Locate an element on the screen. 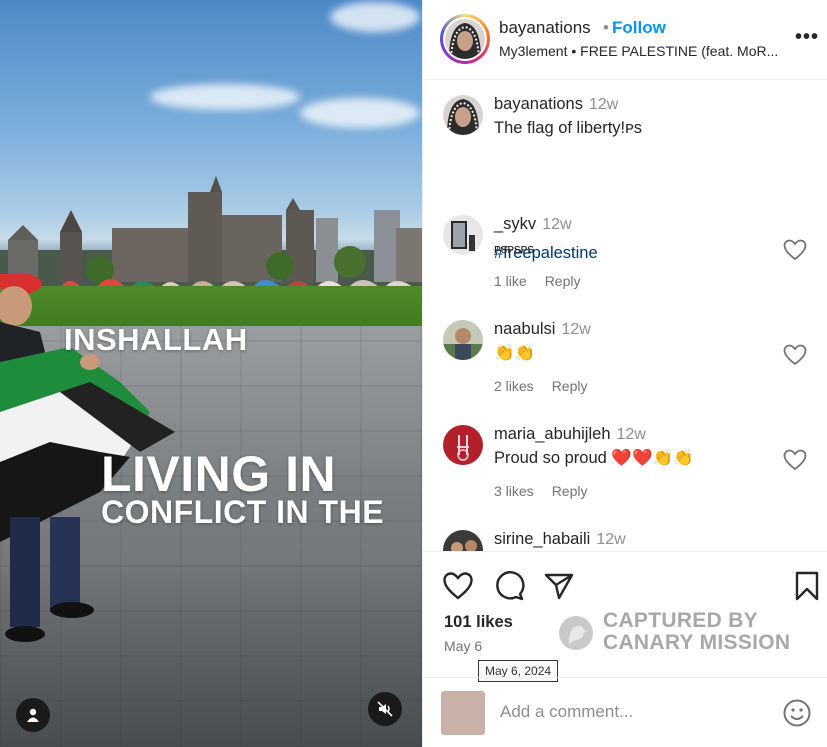  comment-text: 👏👏 is located at coordinates (515, 353).